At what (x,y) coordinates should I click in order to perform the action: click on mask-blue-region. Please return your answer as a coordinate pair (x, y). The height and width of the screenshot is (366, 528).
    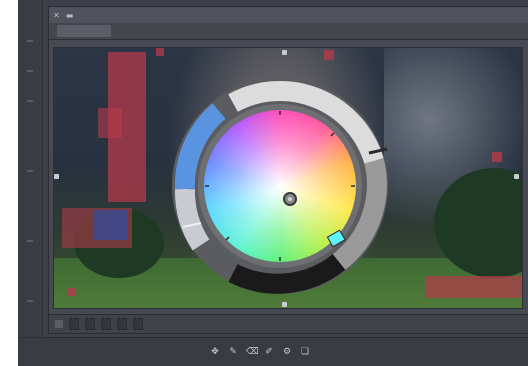
    Looking at the image, I should click on (111, 225).